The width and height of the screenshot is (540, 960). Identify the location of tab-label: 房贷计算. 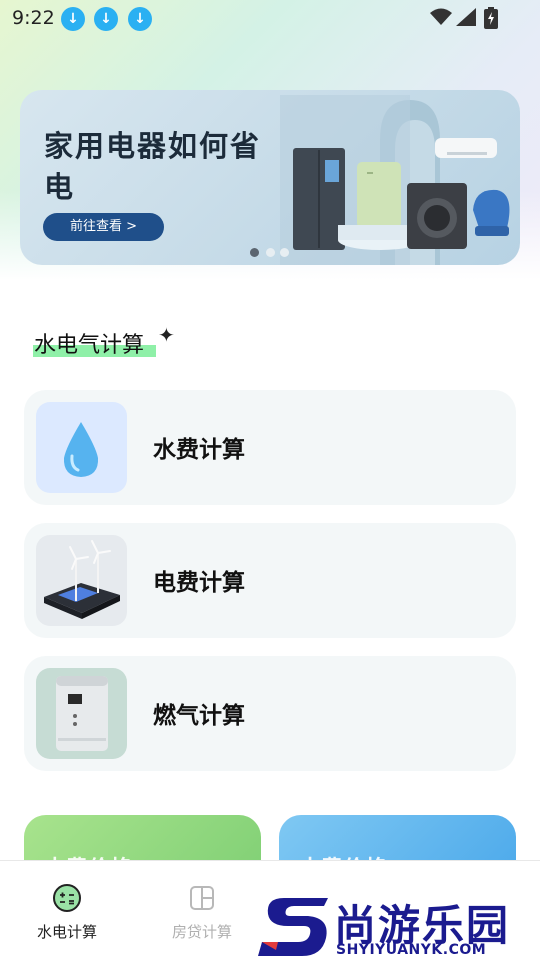
(201, 932).